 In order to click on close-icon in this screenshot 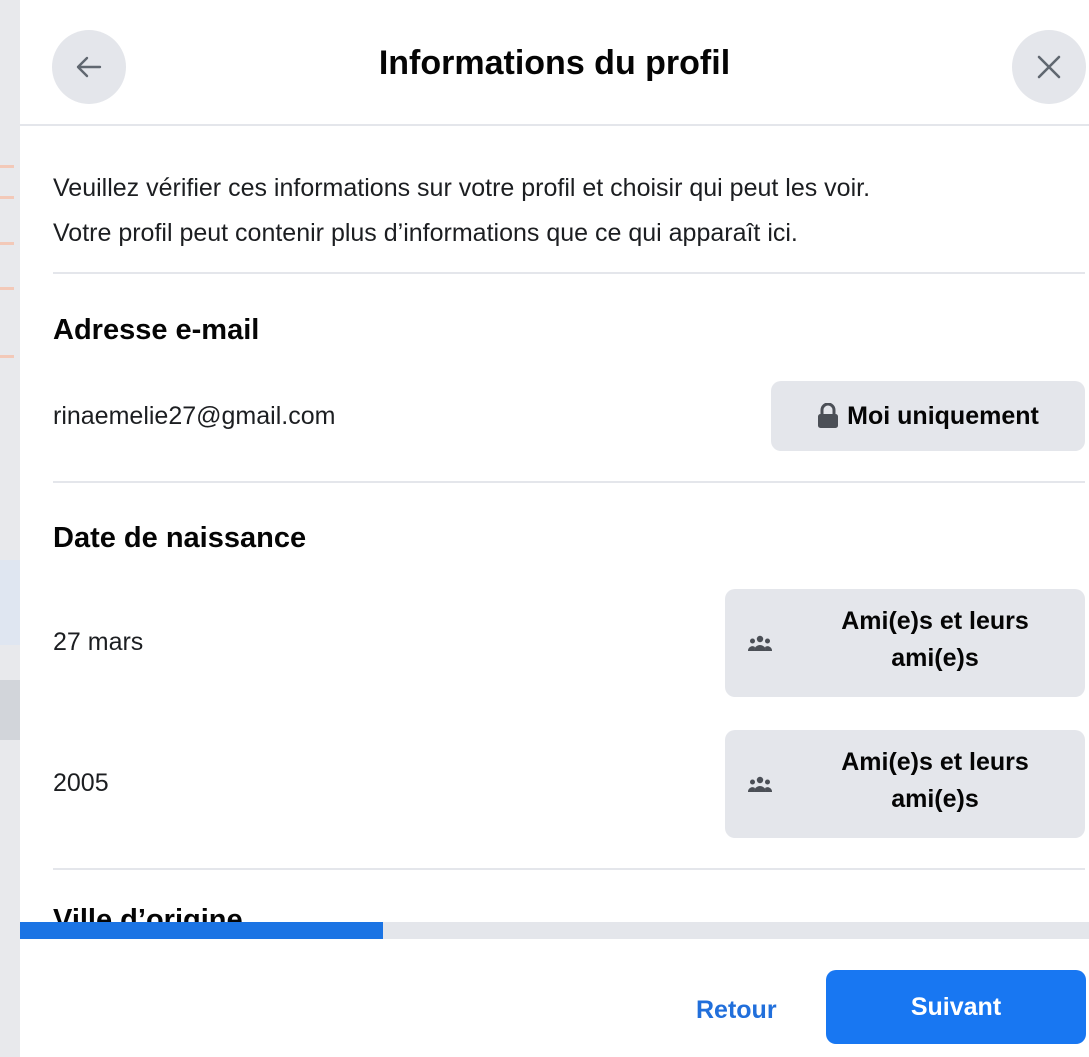, I will do `click(1049, 67)`.